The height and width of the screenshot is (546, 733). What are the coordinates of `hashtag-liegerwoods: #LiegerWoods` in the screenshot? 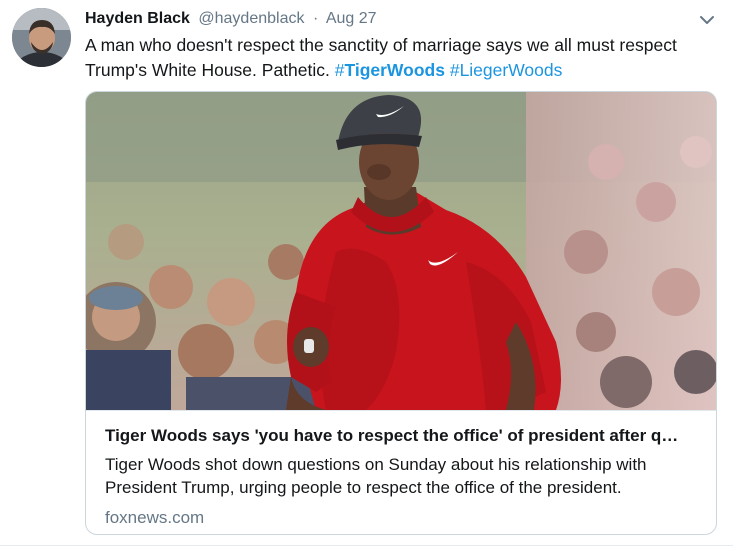 It's located at (506, 70).